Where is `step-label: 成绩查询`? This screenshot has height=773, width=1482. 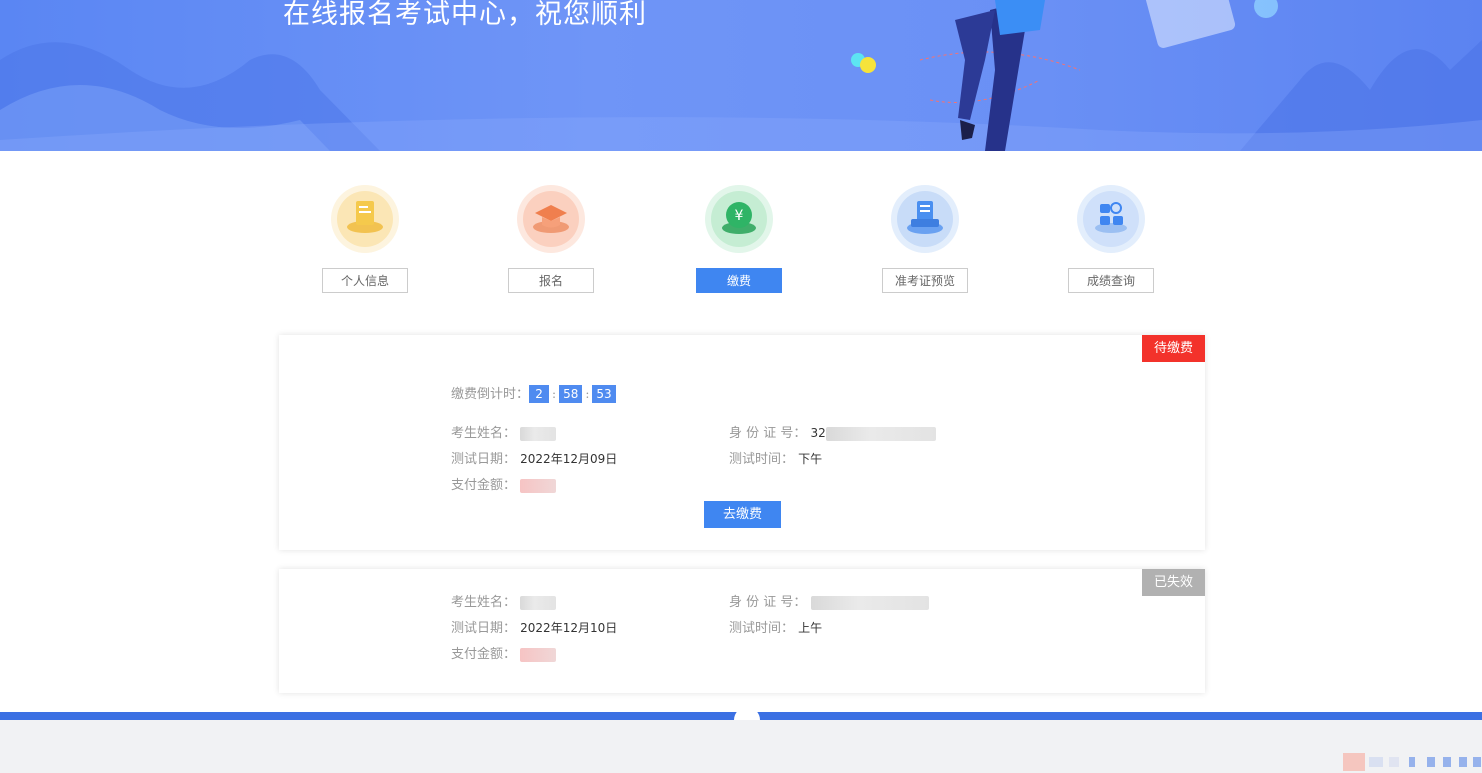 step-label: 成绩查询 is located at coordinates (1111, 280).